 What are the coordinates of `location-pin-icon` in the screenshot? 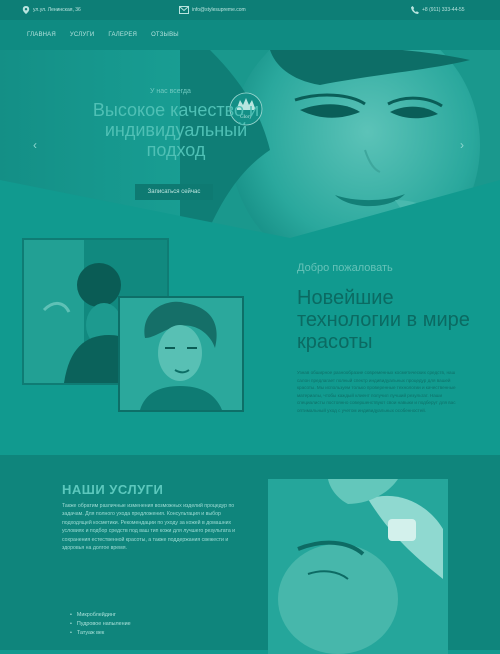 It's located at (26, 10).